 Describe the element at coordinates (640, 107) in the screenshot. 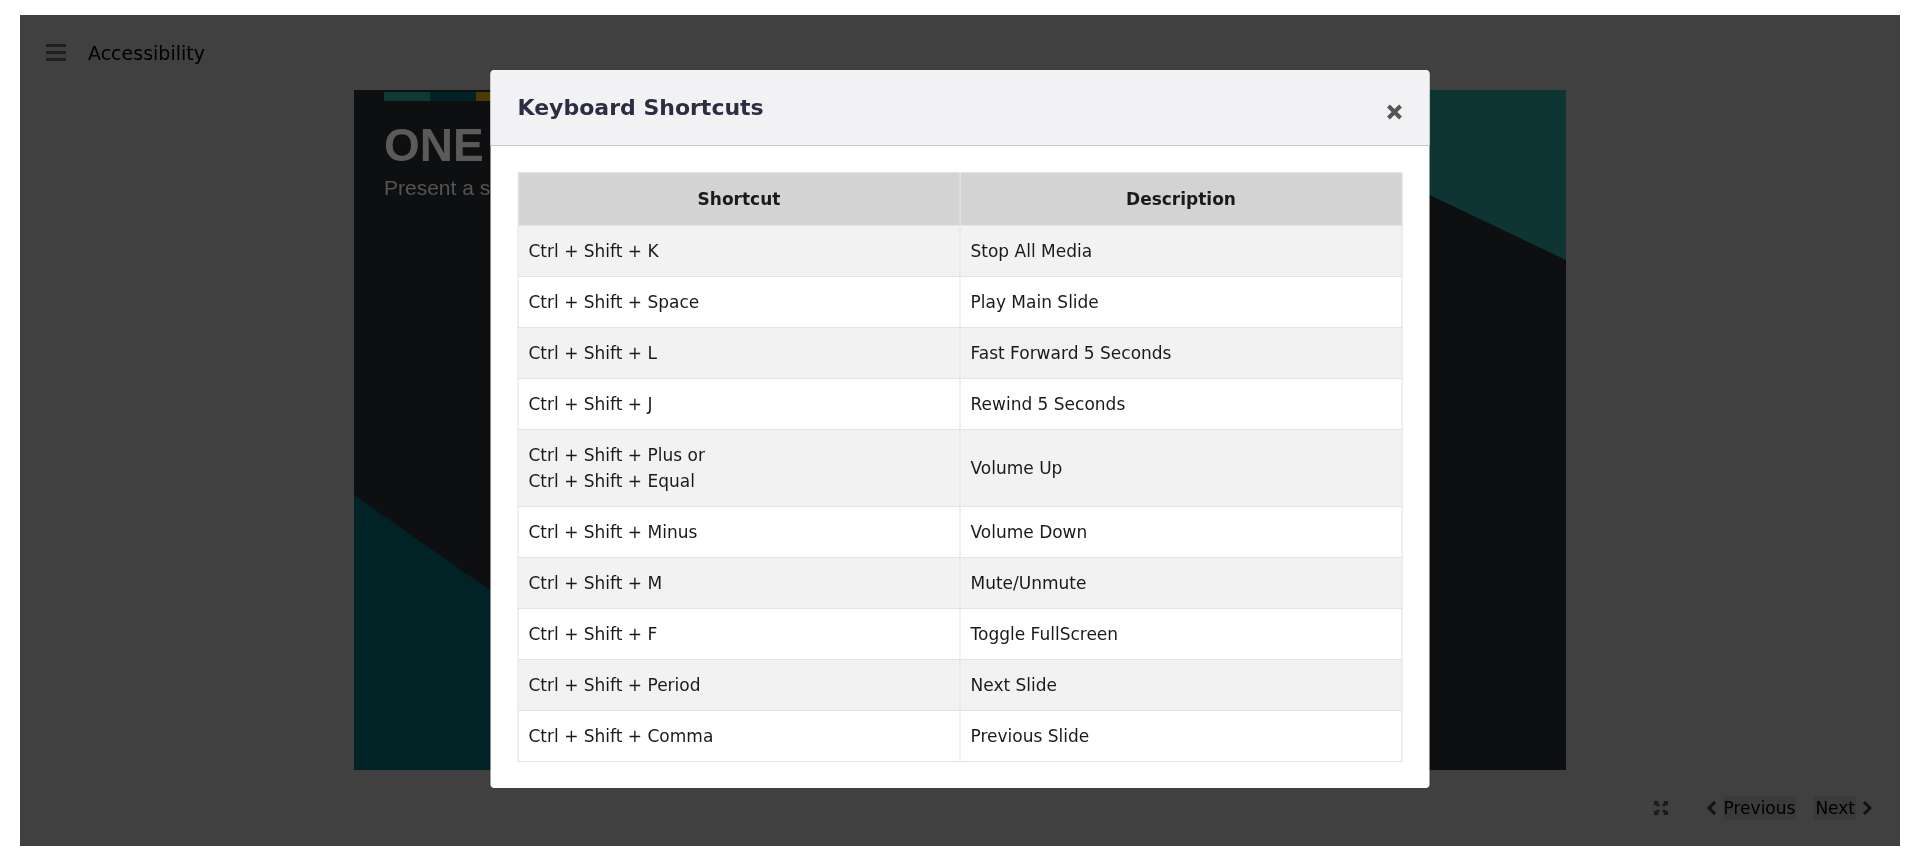

I see `dialog-title: Keyboard Shortcuts` at that location.